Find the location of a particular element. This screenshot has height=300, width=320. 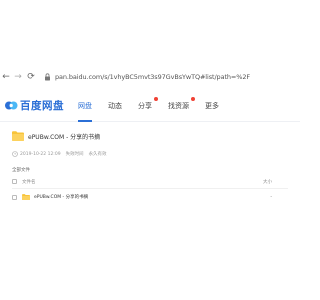

row-checkbox is located at coordinates (14, 197).